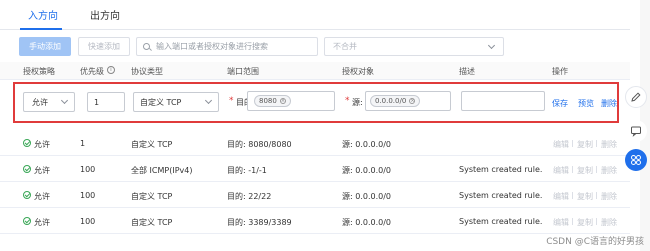 This screenshot has width=650, height=251. Describe the element at coordinates (586, 103) in the screenshot. I see `preview-button: 预览` at that location.